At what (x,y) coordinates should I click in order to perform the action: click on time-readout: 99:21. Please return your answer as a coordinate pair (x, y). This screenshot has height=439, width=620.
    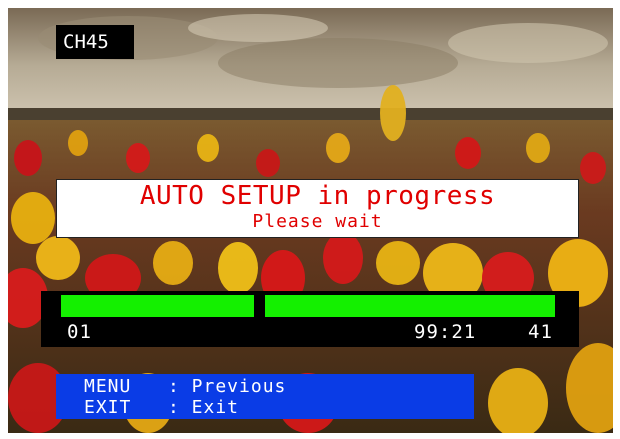
    Looking at the image, I should click on (445, 332).